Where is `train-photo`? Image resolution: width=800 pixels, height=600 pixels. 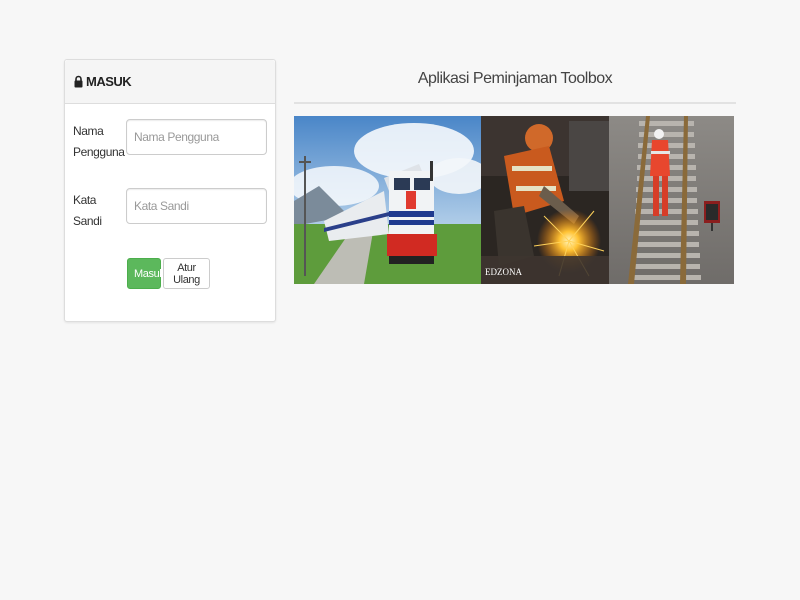
train-photo is located at coordinates (391, 200).